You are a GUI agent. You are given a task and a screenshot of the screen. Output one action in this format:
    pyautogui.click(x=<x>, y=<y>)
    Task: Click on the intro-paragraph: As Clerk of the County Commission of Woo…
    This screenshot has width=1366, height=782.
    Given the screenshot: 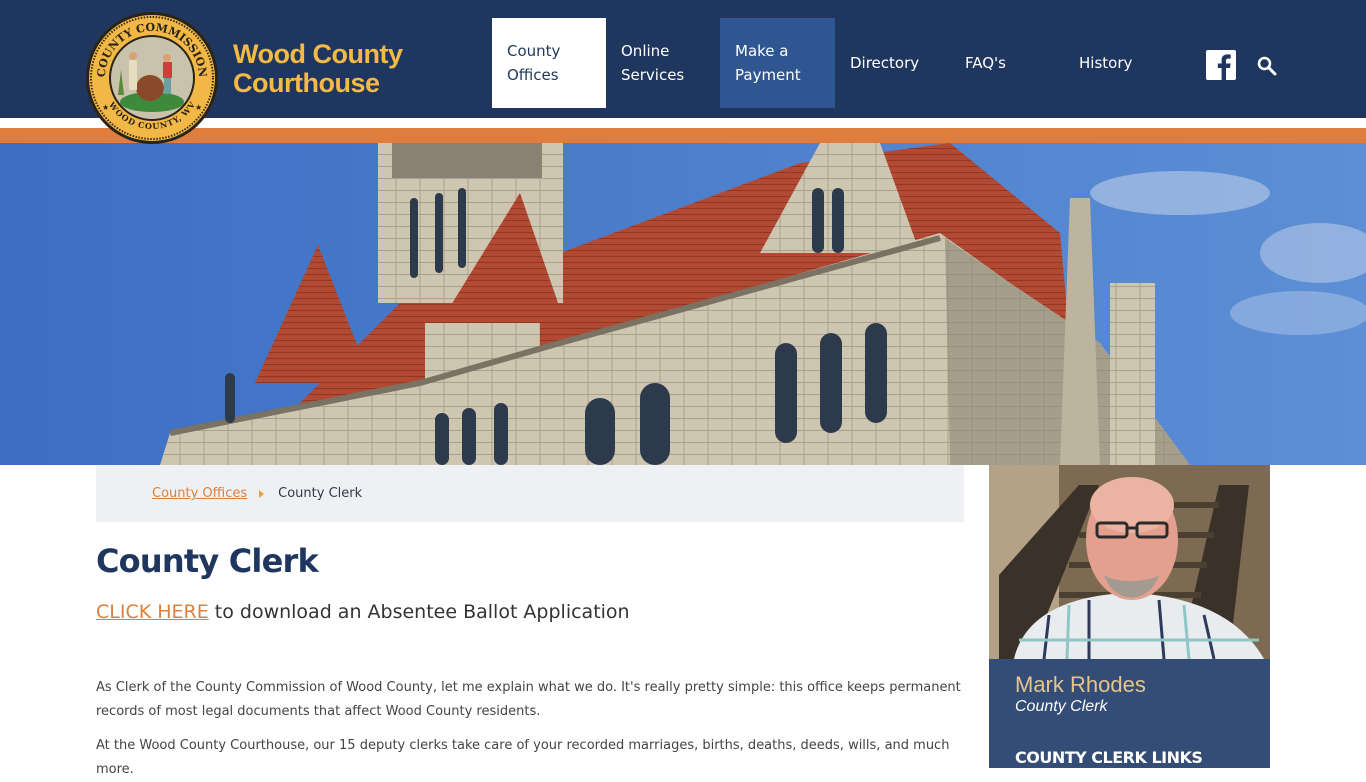 What is the action you would take?
    pyautogui.click(x=528, y=699)
    